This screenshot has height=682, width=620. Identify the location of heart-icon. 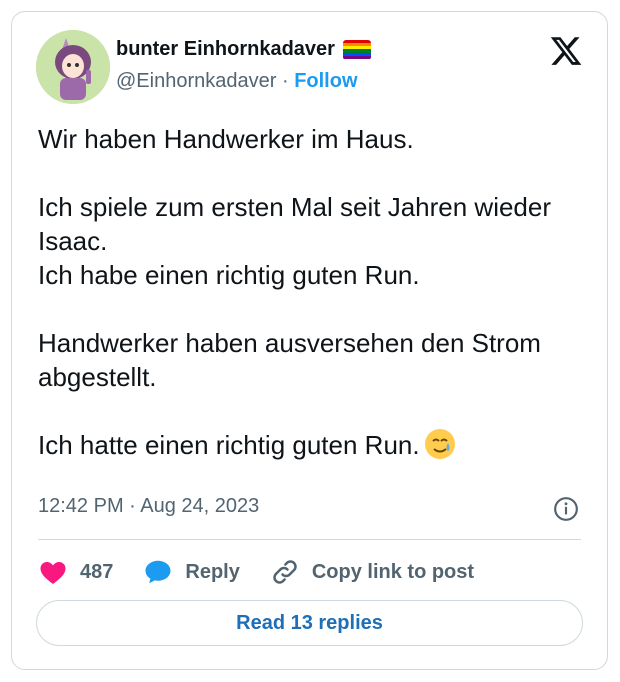
(53, 573).